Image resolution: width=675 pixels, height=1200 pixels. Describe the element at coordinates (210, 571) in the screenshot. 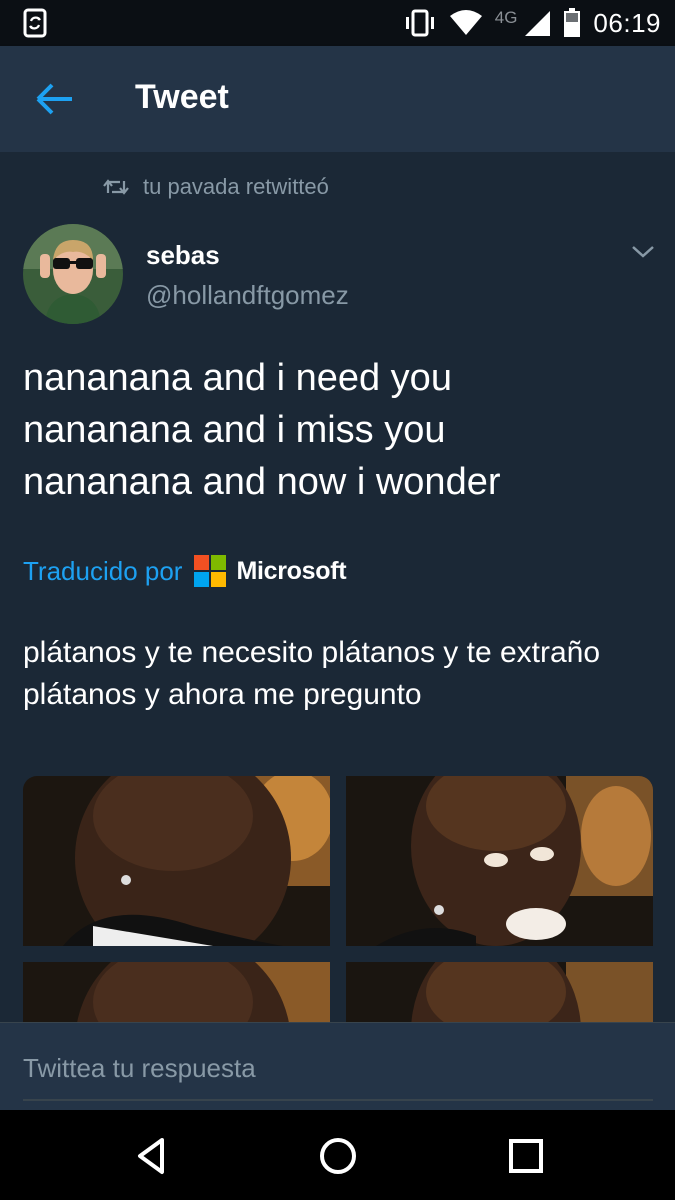

I see `microsoft-logo-icon` at that location.